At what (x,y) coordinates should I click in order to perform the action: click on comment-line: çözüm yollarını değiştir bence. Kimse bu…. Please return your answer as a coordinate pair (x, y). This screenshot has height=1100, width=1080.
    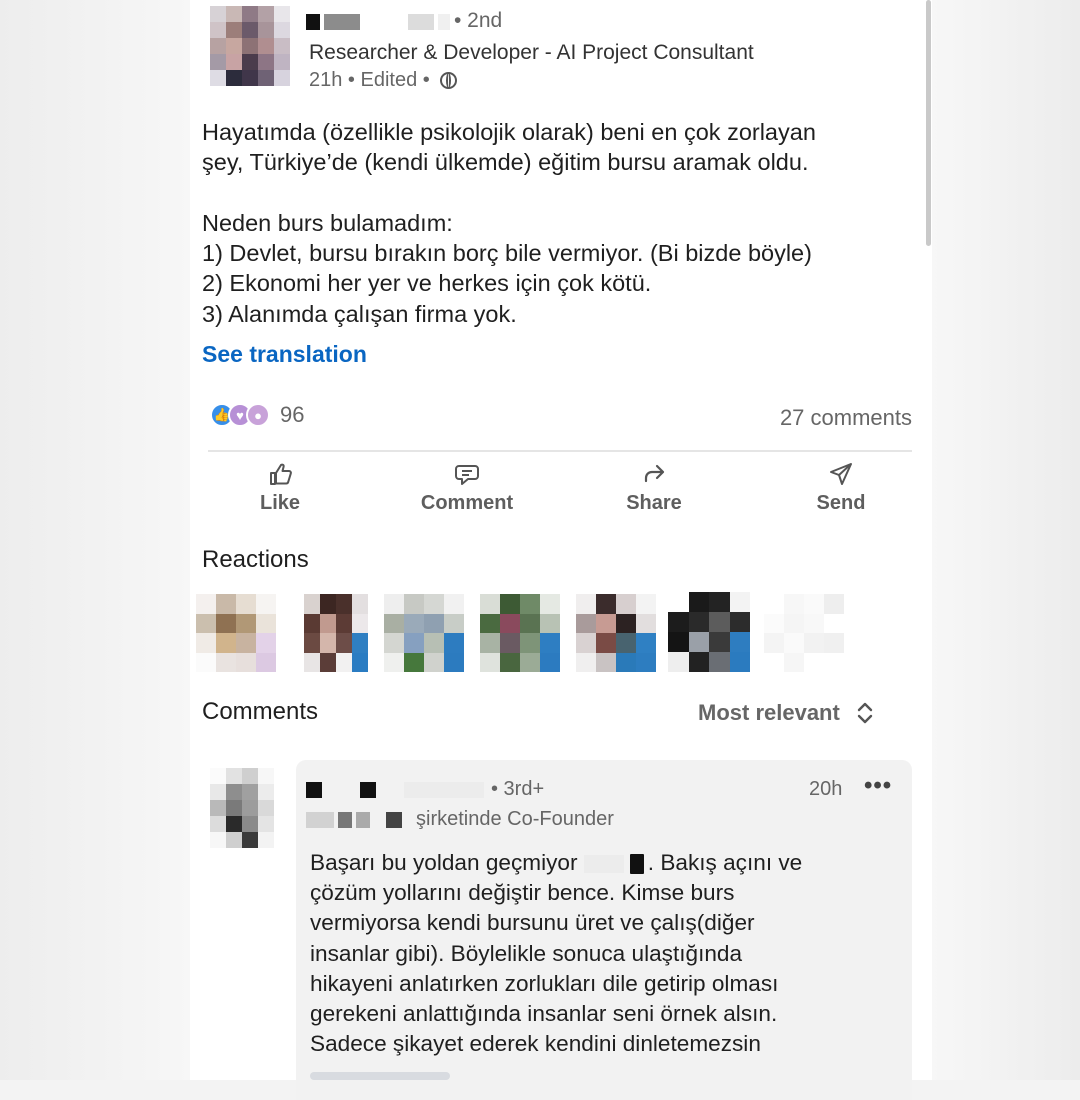
    Looking at the image, I should click on (522, 893).